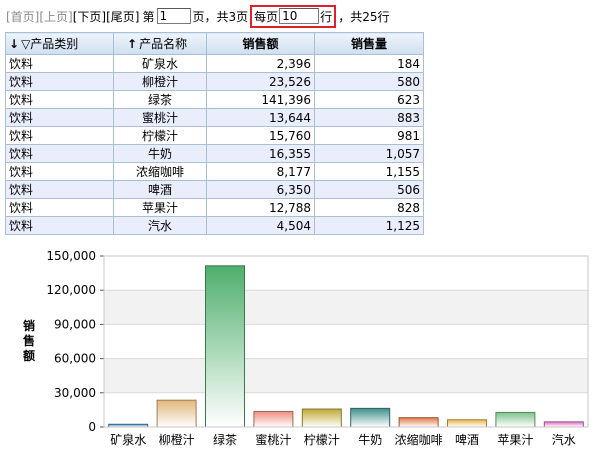  Describe the element at coordinates (260, 225) in the screenshot. I see `cell-amount: 4,504` at that location.